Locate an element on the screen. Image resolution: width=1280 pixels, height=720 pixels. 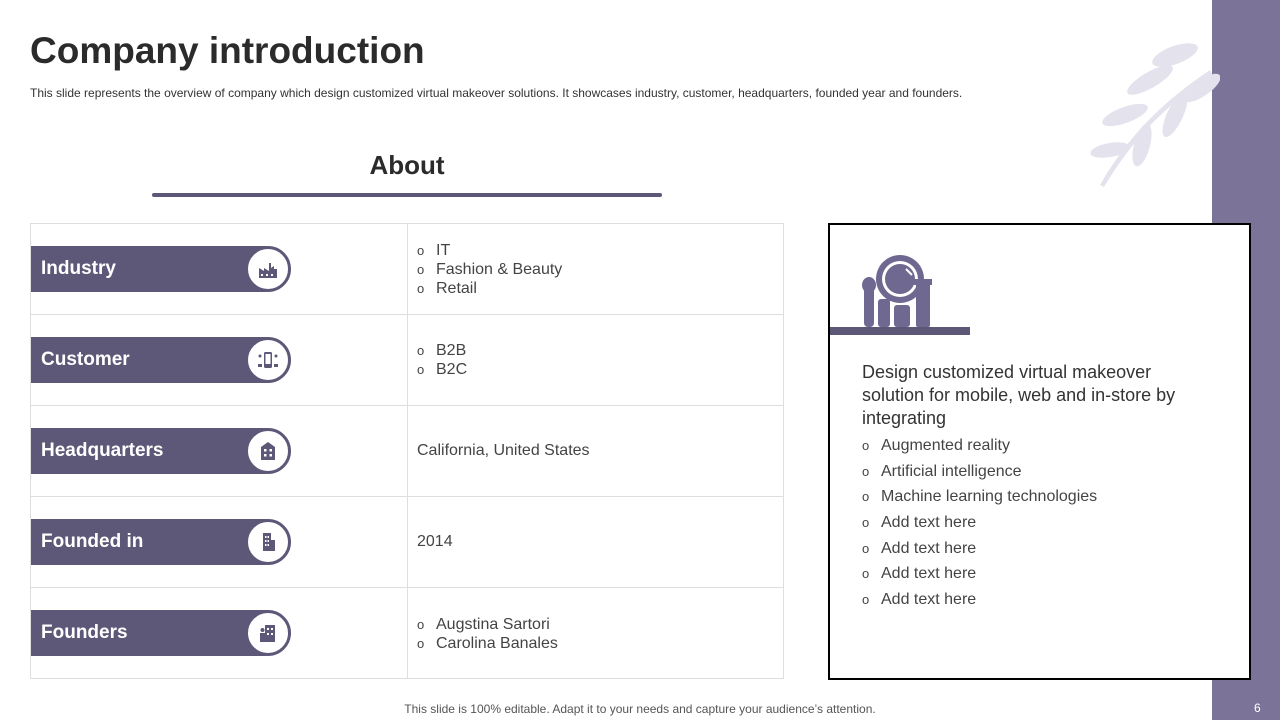
building-icon is located at coordinates (268, 451).